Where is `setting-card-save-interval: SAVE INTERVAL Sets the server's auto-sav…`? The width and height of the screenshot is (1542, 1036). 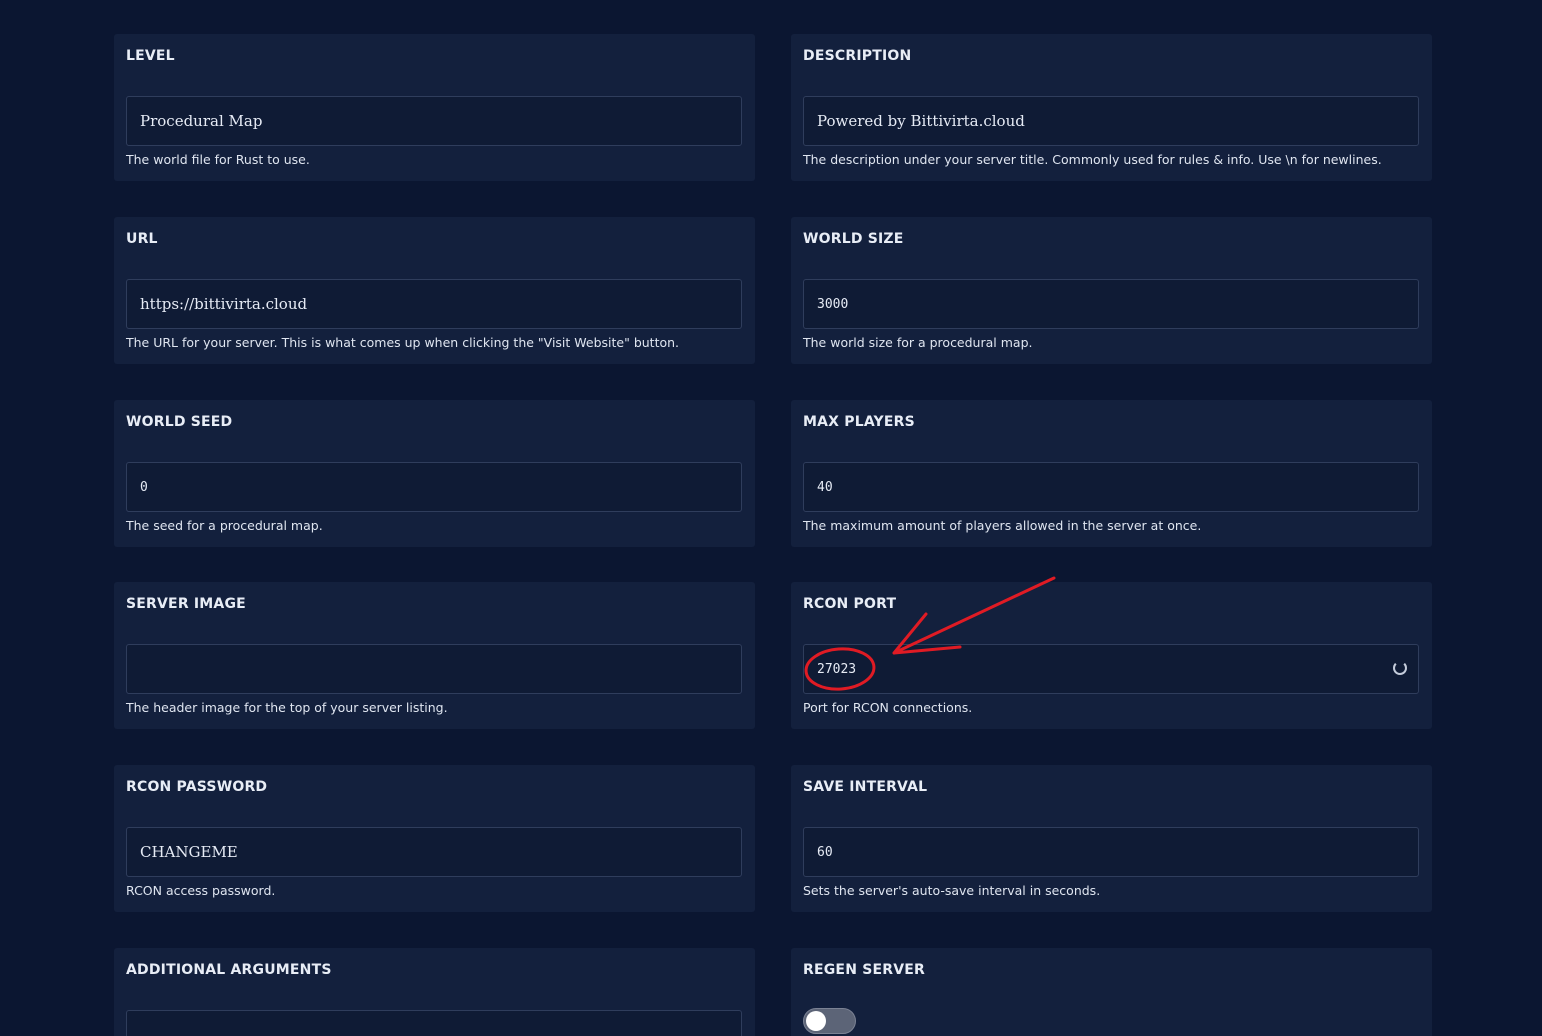
setting-card-save-interval: SAVE INTERVAL Sets the server's auto-sav… is located at coordinates (1111, 838).